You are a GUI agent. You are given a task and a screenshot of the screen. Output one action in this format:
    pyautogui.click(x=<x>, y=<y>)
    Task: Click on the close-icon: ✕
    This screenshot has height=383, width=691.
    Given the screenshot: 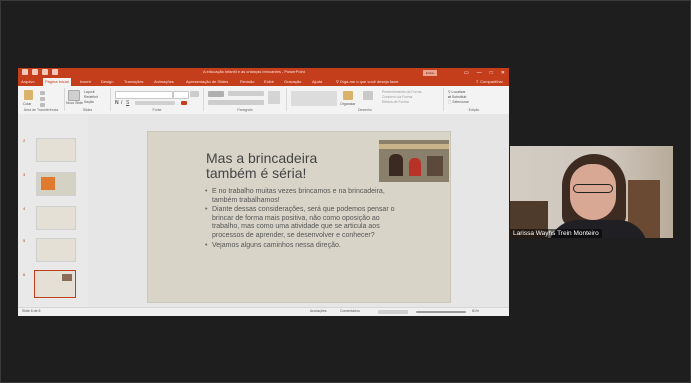 What is the action you would take?
    pyautogui.click(x=503, y=73)
    